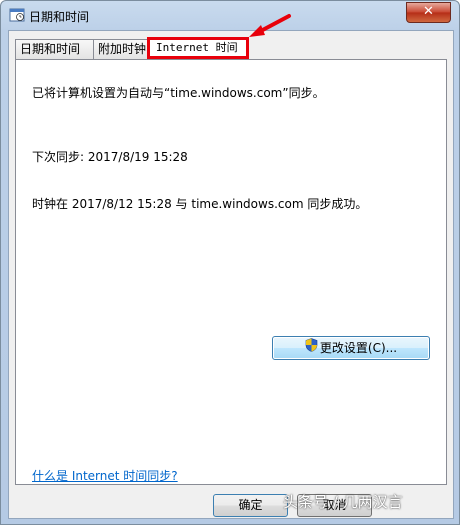 The image size is (460, 525). Describe the element at coordinates (17, 15) in the screenshot. I see `clock-icon` at that location.